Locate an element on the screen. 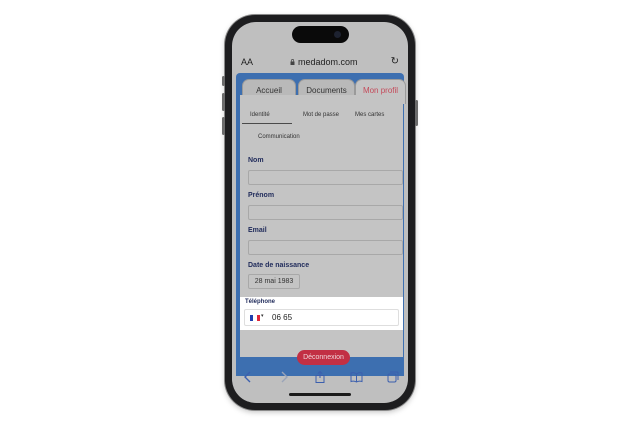 The width and height of the screenshot is (640, 424). bookmarks-icon is located at coordinates (356, 377).